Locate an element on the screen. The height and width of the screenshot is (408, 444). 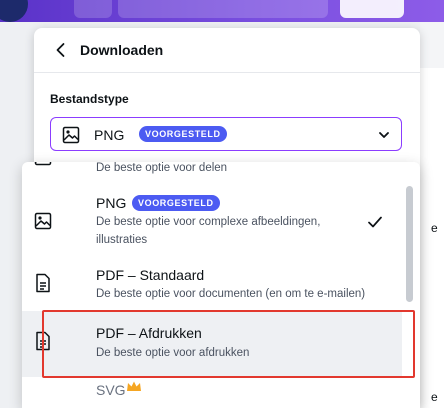
back-button is located at coordinates (61, 50).